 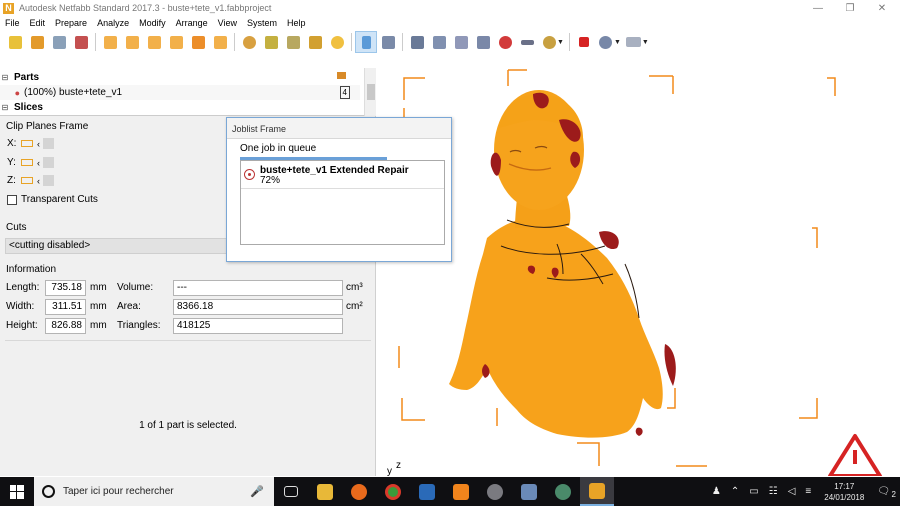 What do you see at coordinates (73, 92) in the screenshot?
I see `part-label: (100%) buste+tete_v1` at bounding box center [73, 92].